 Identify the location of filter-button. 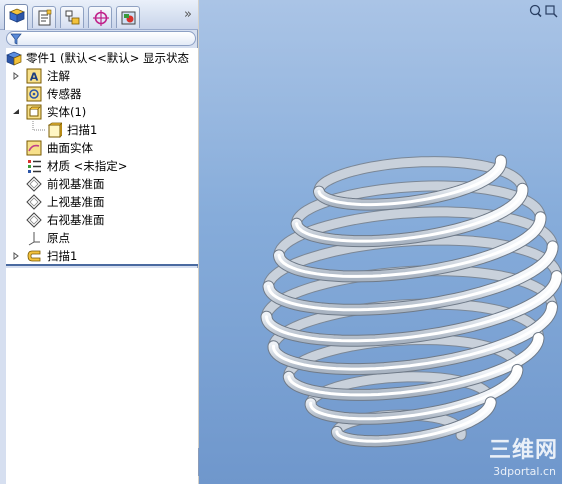
(101, 38).